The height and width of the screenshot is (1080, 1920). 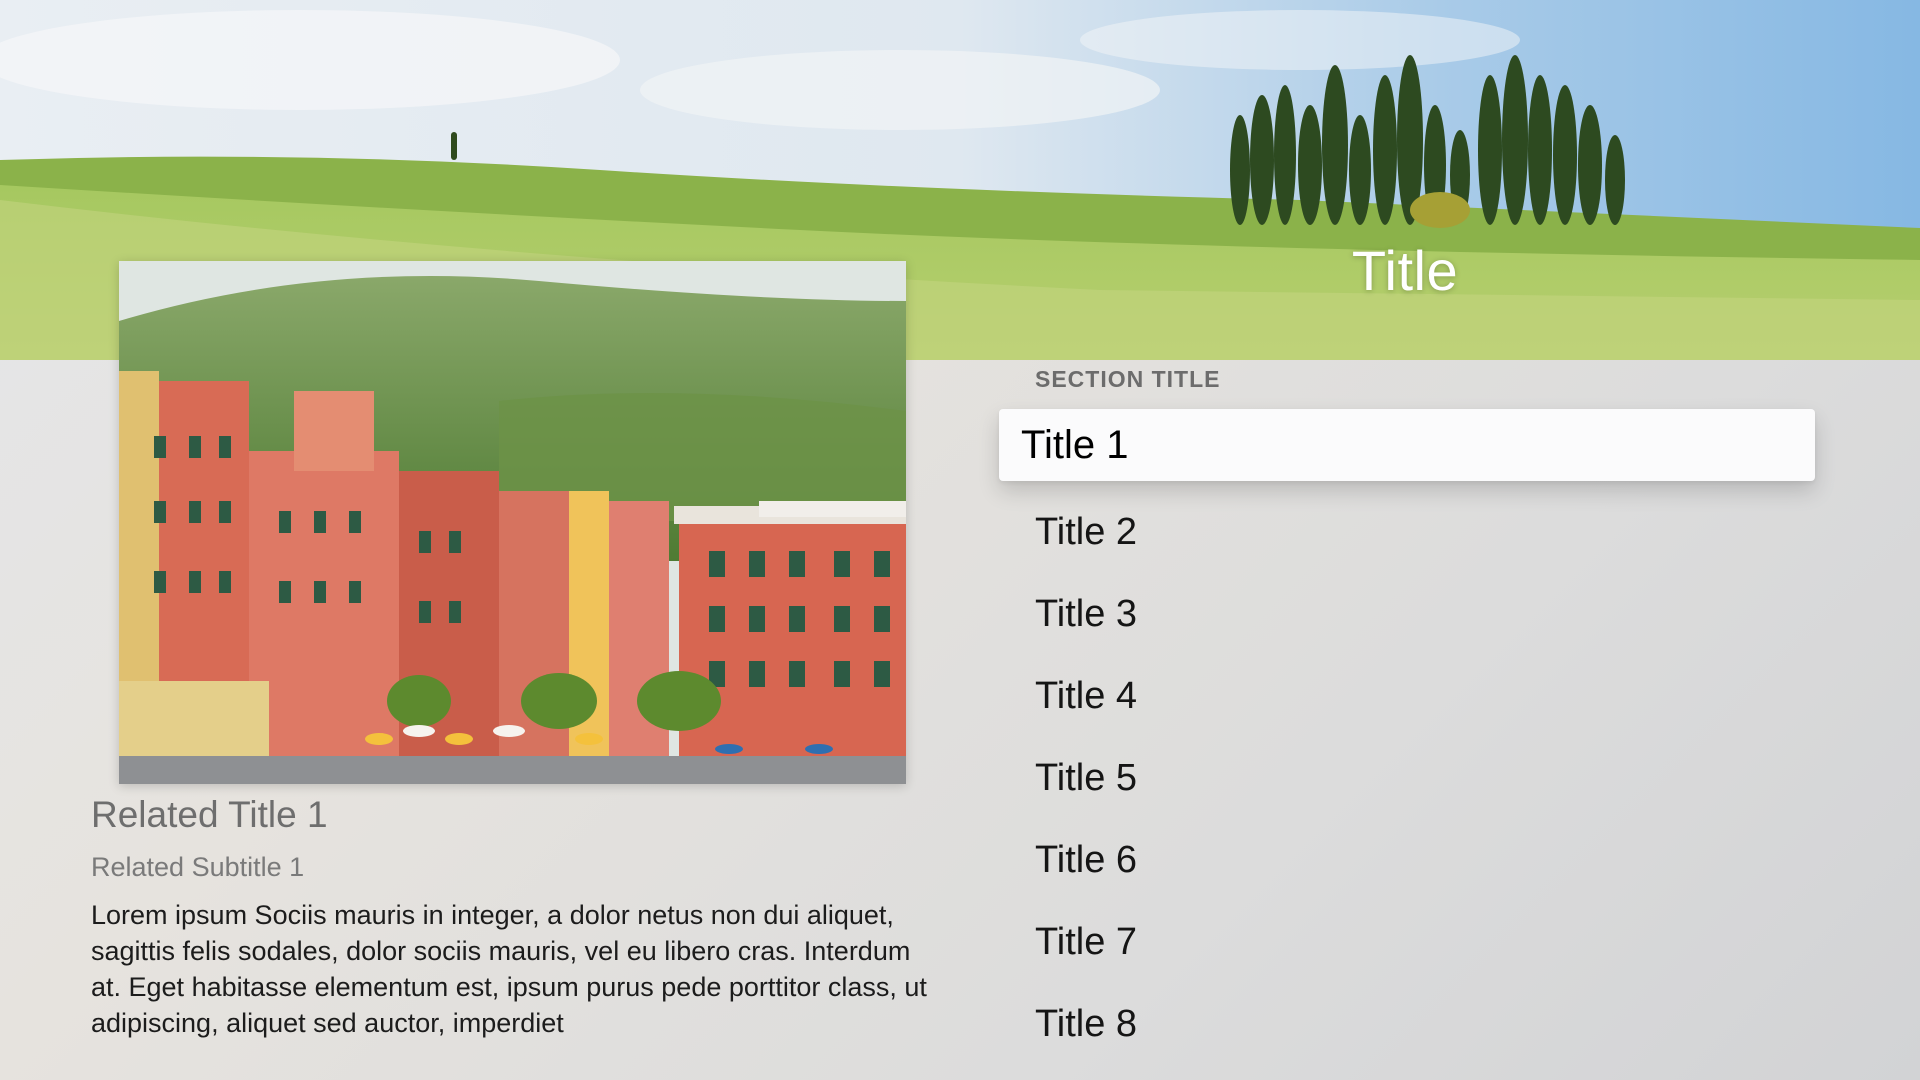 What do you see at coordinates (1407, 696) in the screenshot?
I see `list-item-title-4: Title 4` at bounding box center [1407, 696].